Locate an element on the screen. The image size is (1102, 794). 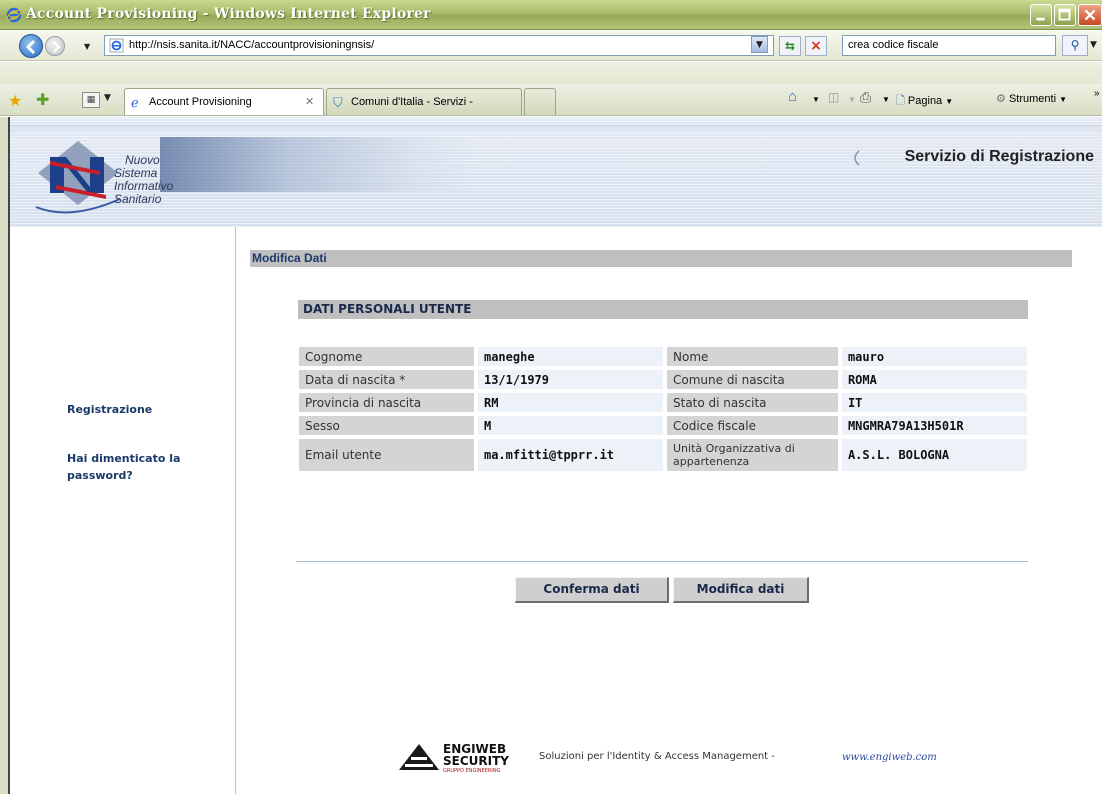
back-button is located at coordinates (31, 46).